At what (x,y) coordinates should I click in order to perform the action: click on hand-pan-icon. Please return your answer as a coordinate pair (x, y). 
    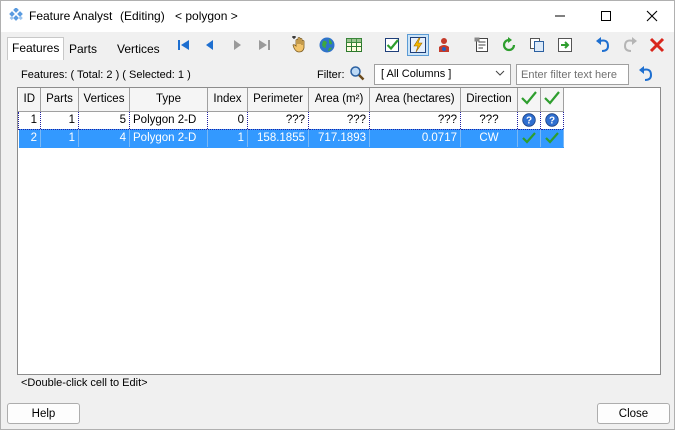
    Looking at the image, I should click on (298, 44).